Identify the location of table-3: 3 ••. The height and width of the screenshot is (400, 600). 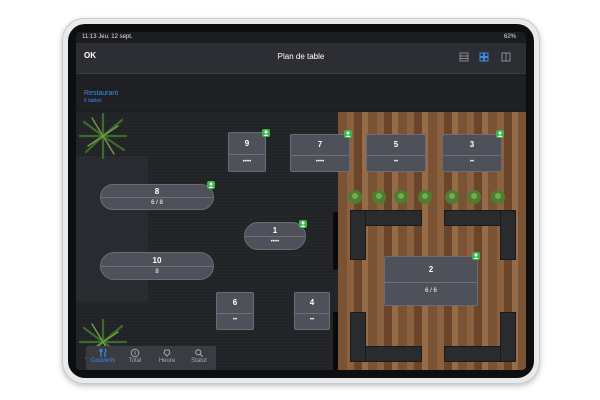
(472, 153).